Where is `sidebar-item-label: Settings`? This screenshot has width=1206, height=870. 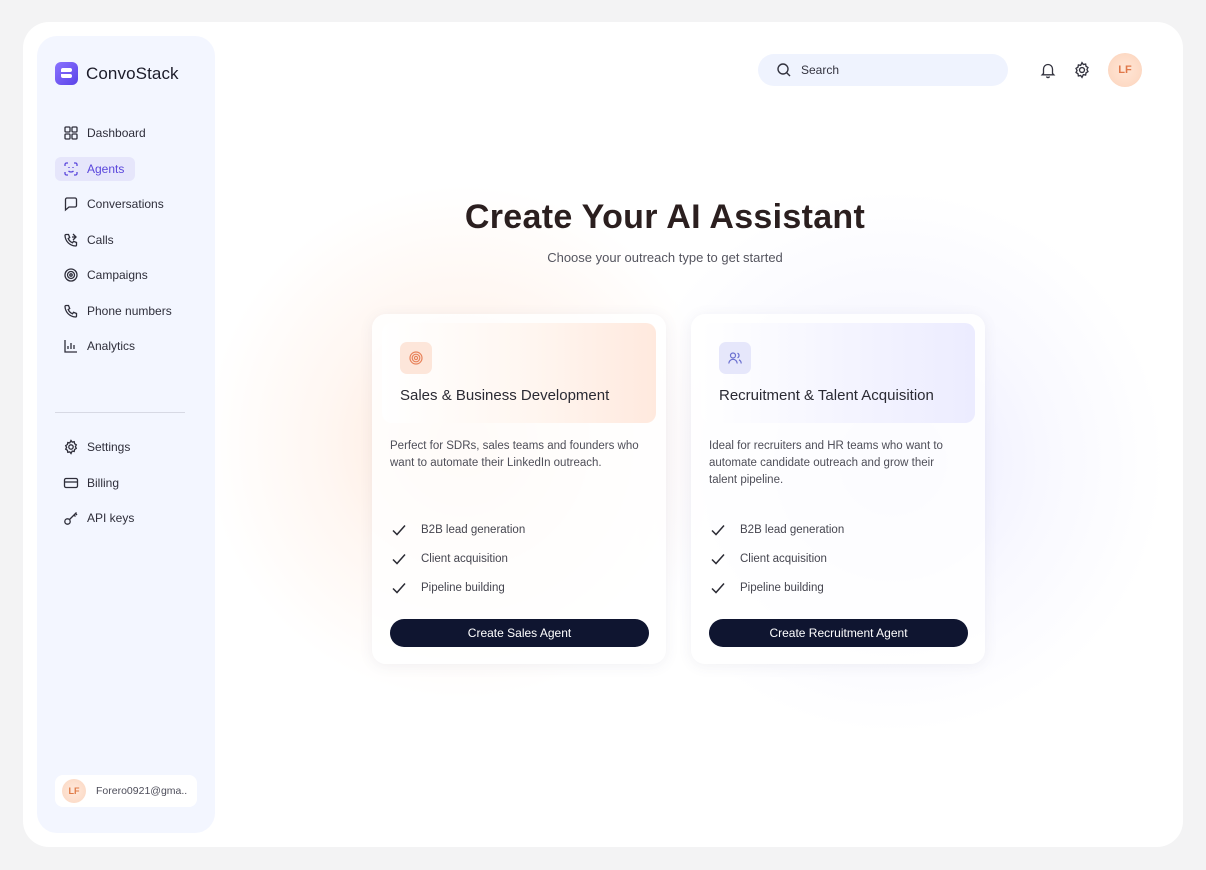 sidebar-item-label: Settings is located at coordinates (109, 447).